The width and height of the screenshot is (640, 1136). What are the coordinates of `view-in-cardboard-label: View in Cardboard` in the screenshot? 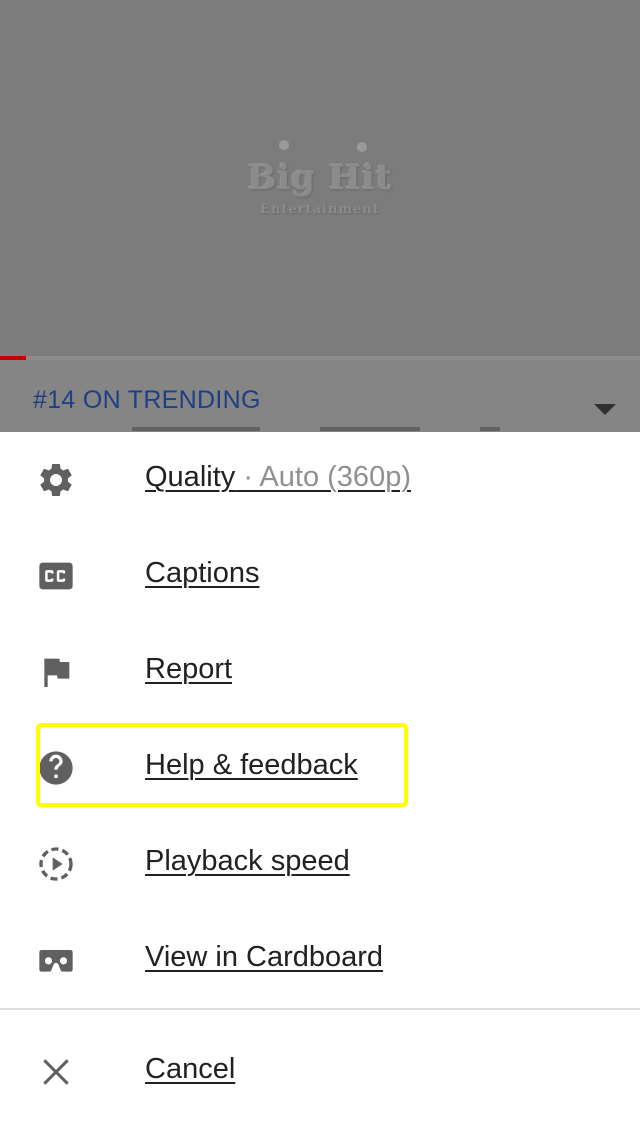 It's located at (264, 957).